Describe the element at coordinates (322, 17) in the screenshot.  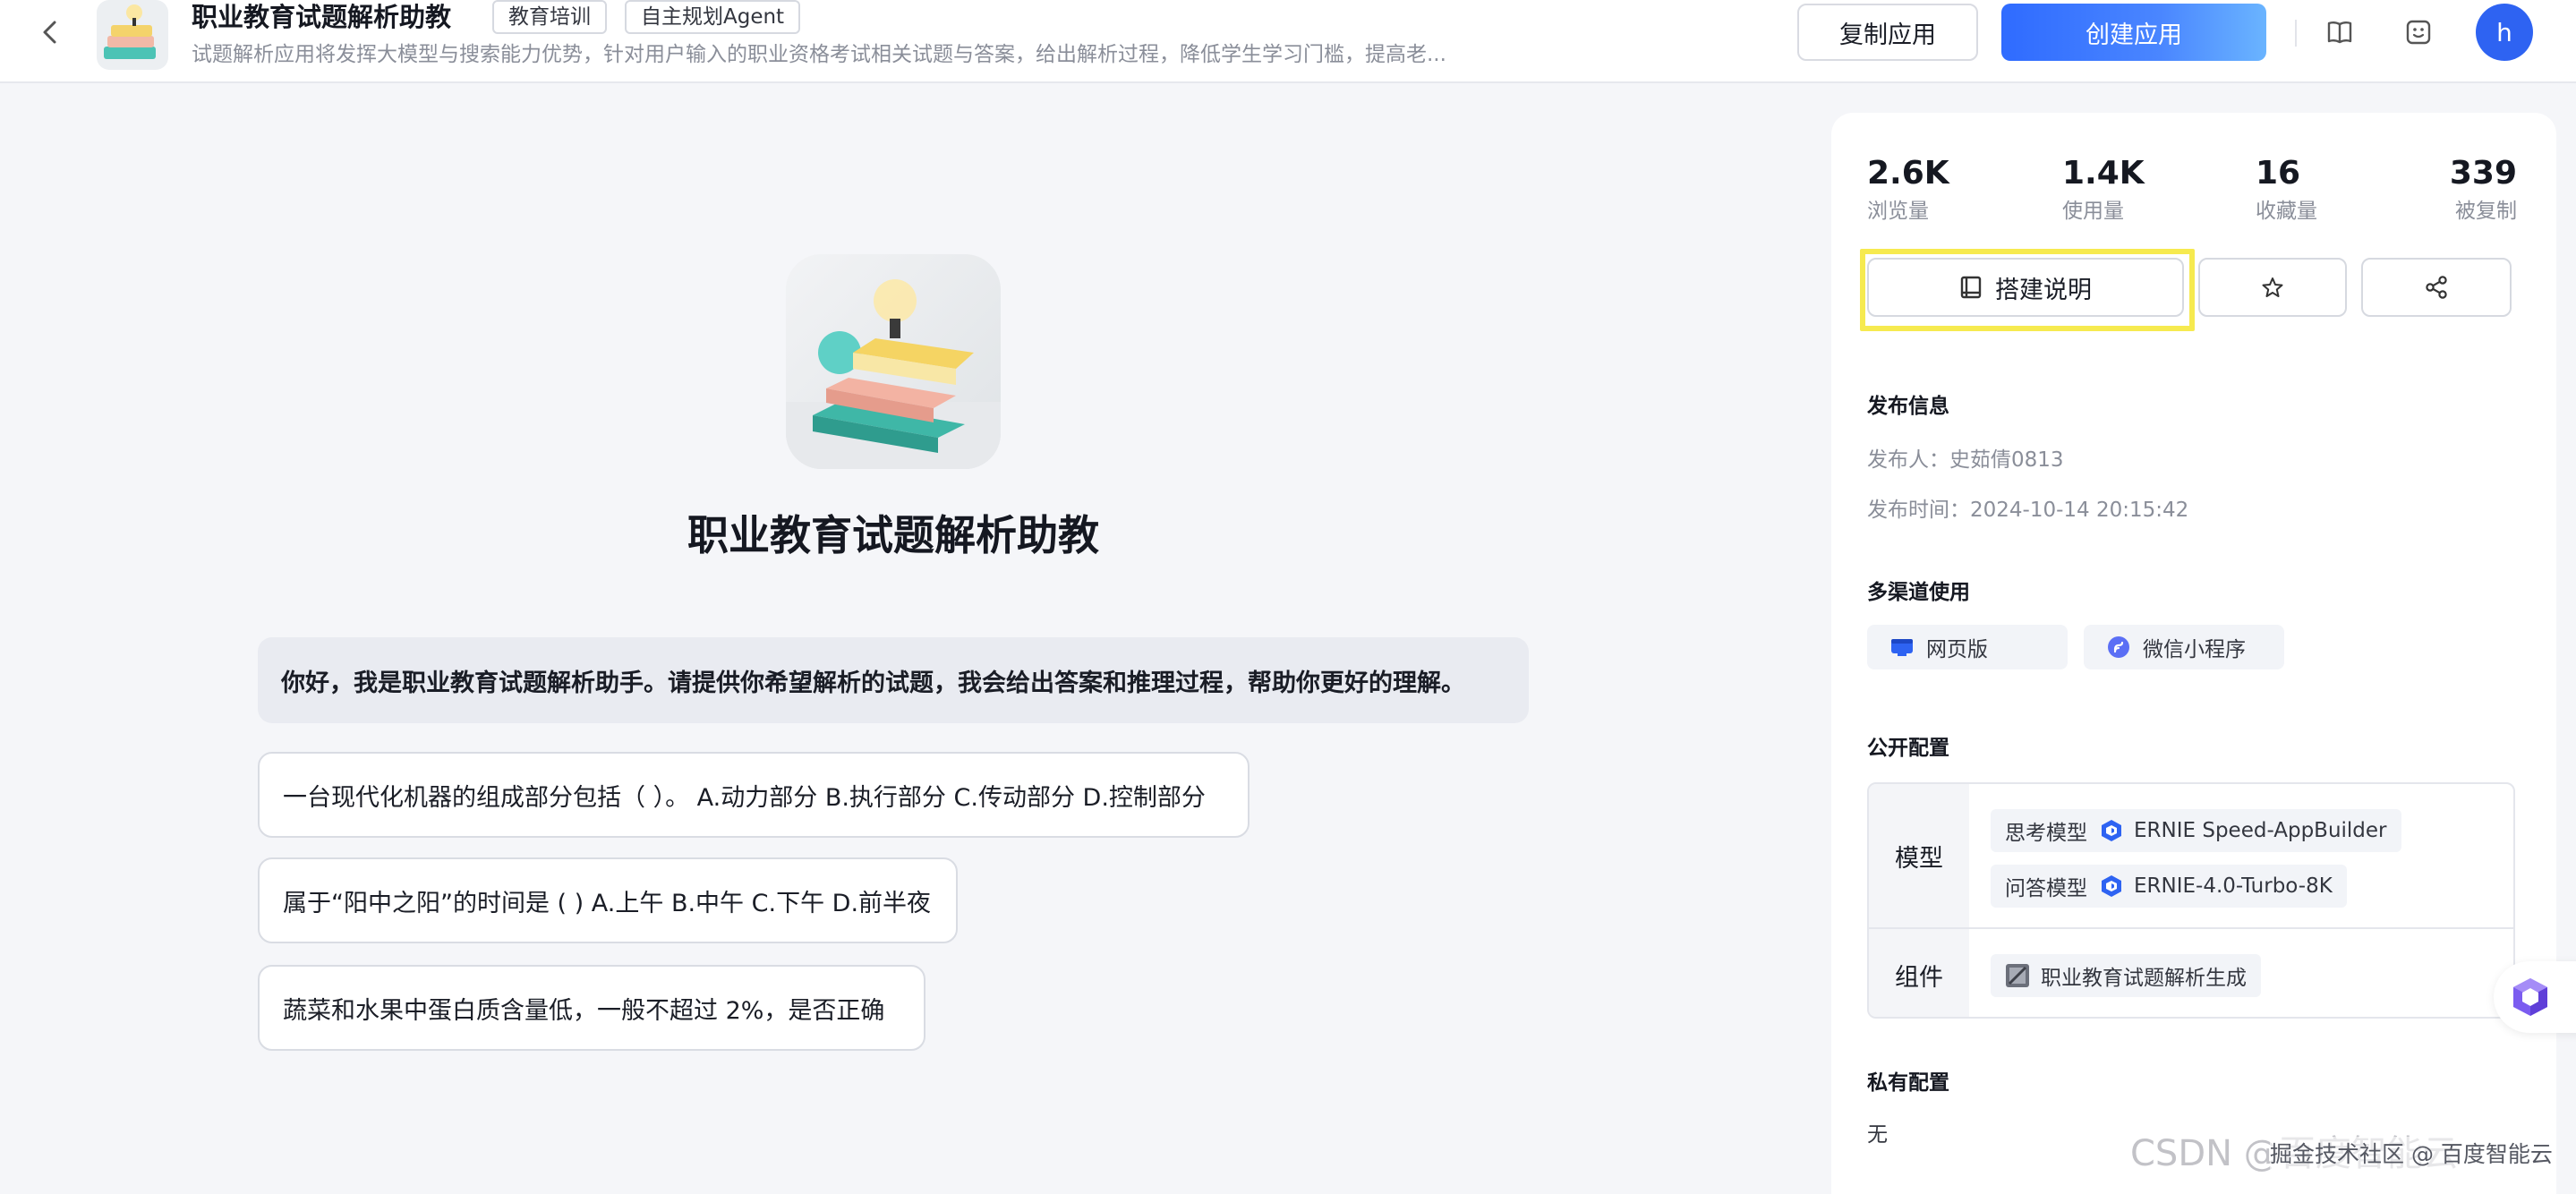
I see `app-title: 职业教育试题解析助教` at that location.